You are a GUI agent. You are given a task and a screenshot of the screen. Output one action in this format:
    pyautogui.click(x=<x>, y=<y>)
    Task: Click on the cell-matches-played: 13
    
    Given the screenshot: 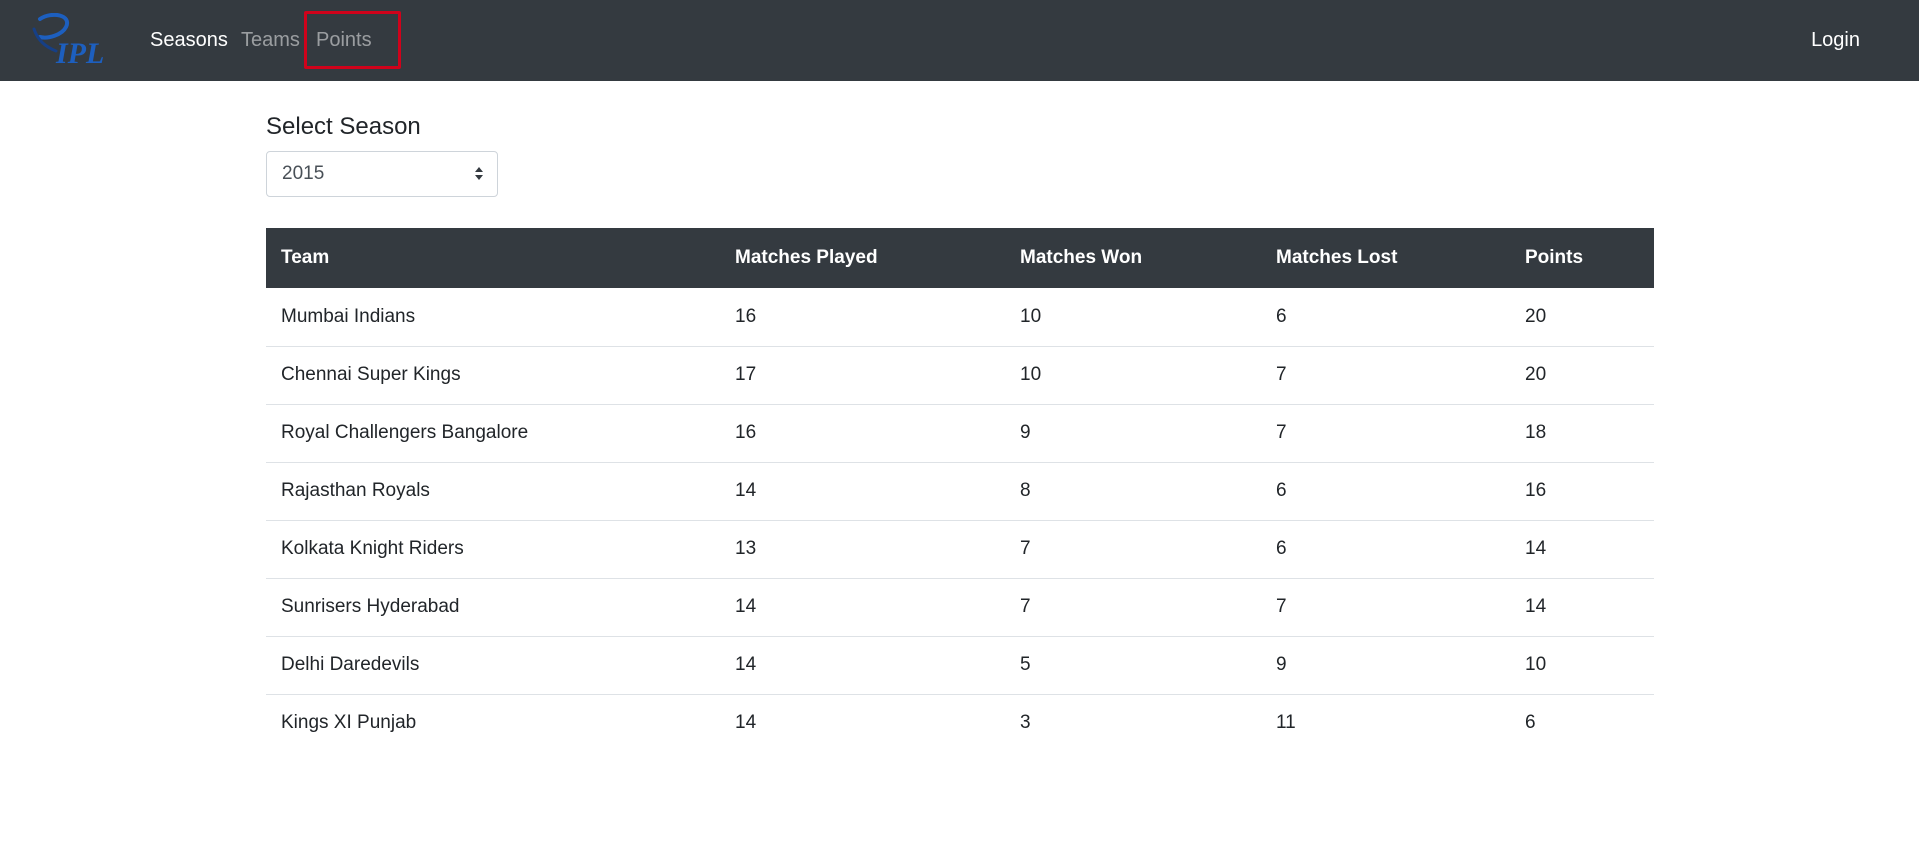 What is the action you would take?
    pyautogui.click(x=862, y=548)
    